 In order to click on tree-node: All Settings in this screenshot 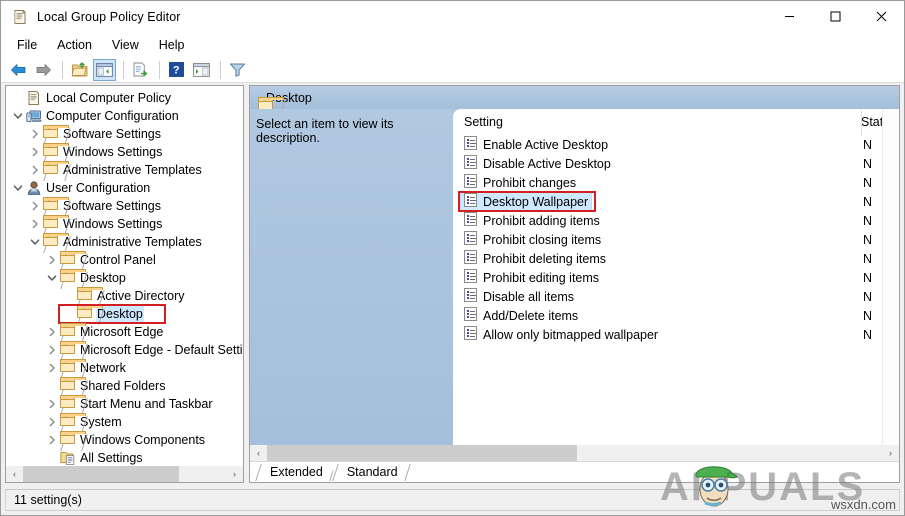, I will do `click(124, 457)`.